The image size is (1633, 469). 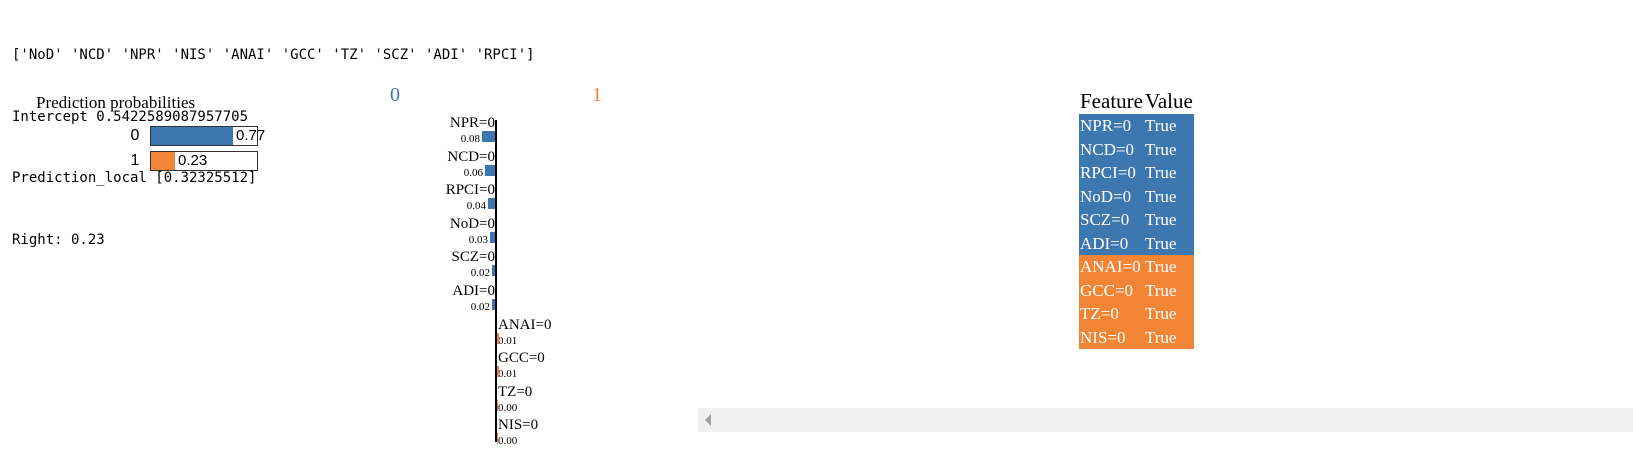 I want to click on feature-weight-label: 0.03, so click(x=478, y=239).